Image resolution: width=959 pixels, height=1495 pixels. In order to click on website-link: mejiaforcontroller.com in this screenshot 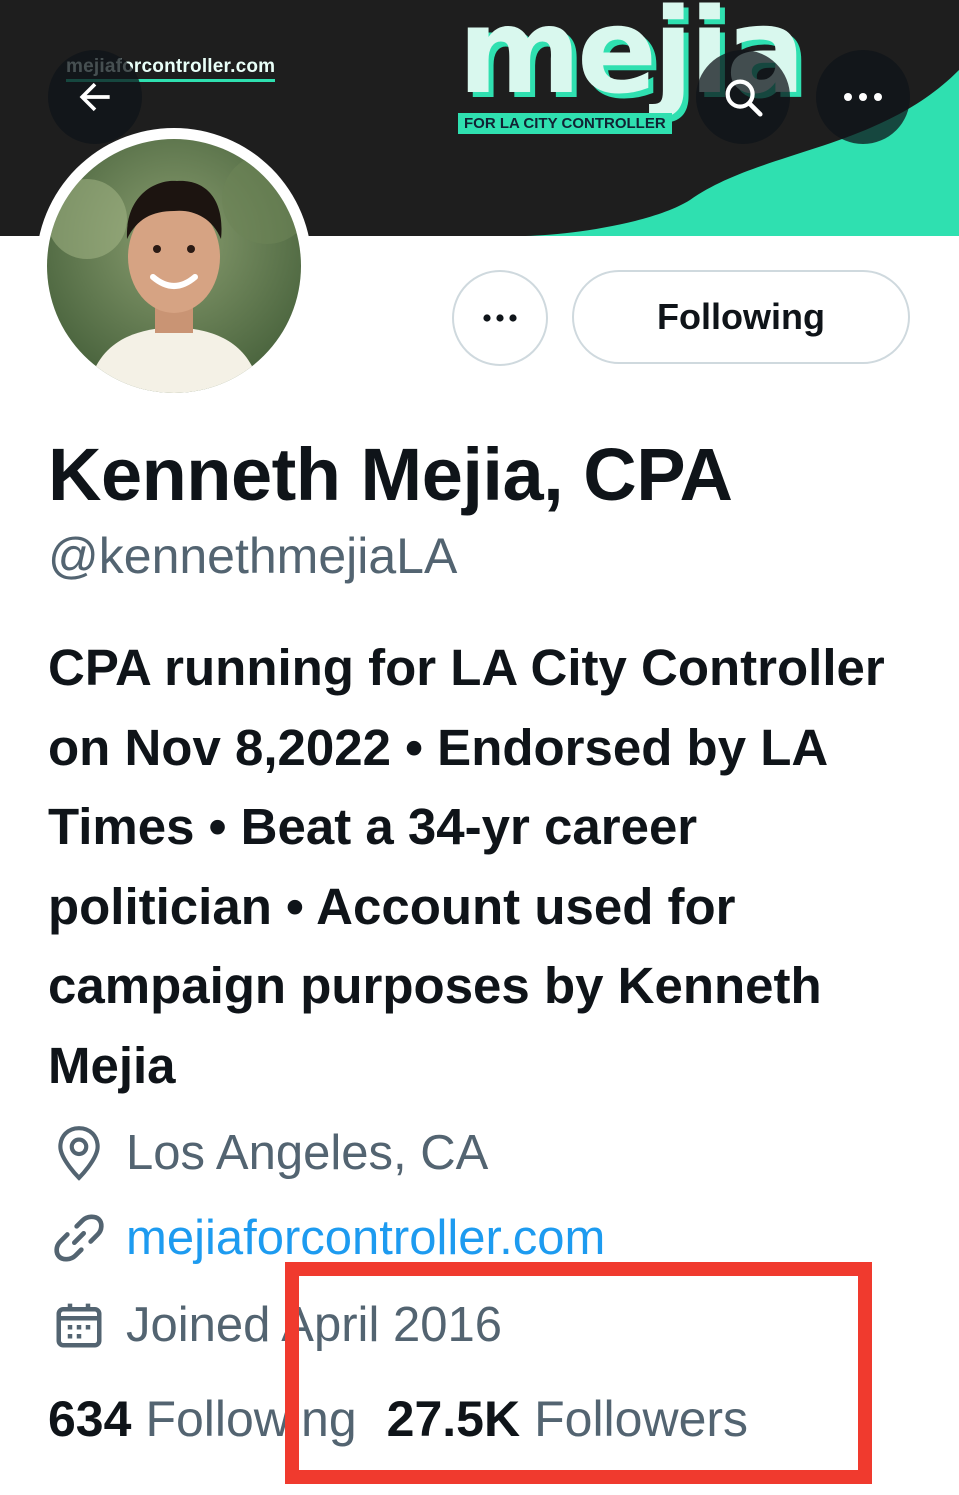, I will do `click(365, 1238)`.